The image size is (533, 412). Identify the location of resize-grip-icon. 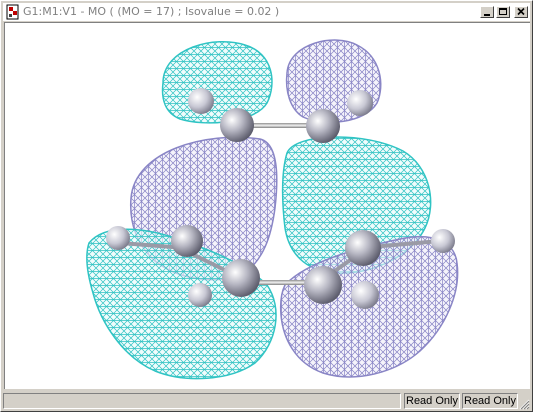
(524, 404).